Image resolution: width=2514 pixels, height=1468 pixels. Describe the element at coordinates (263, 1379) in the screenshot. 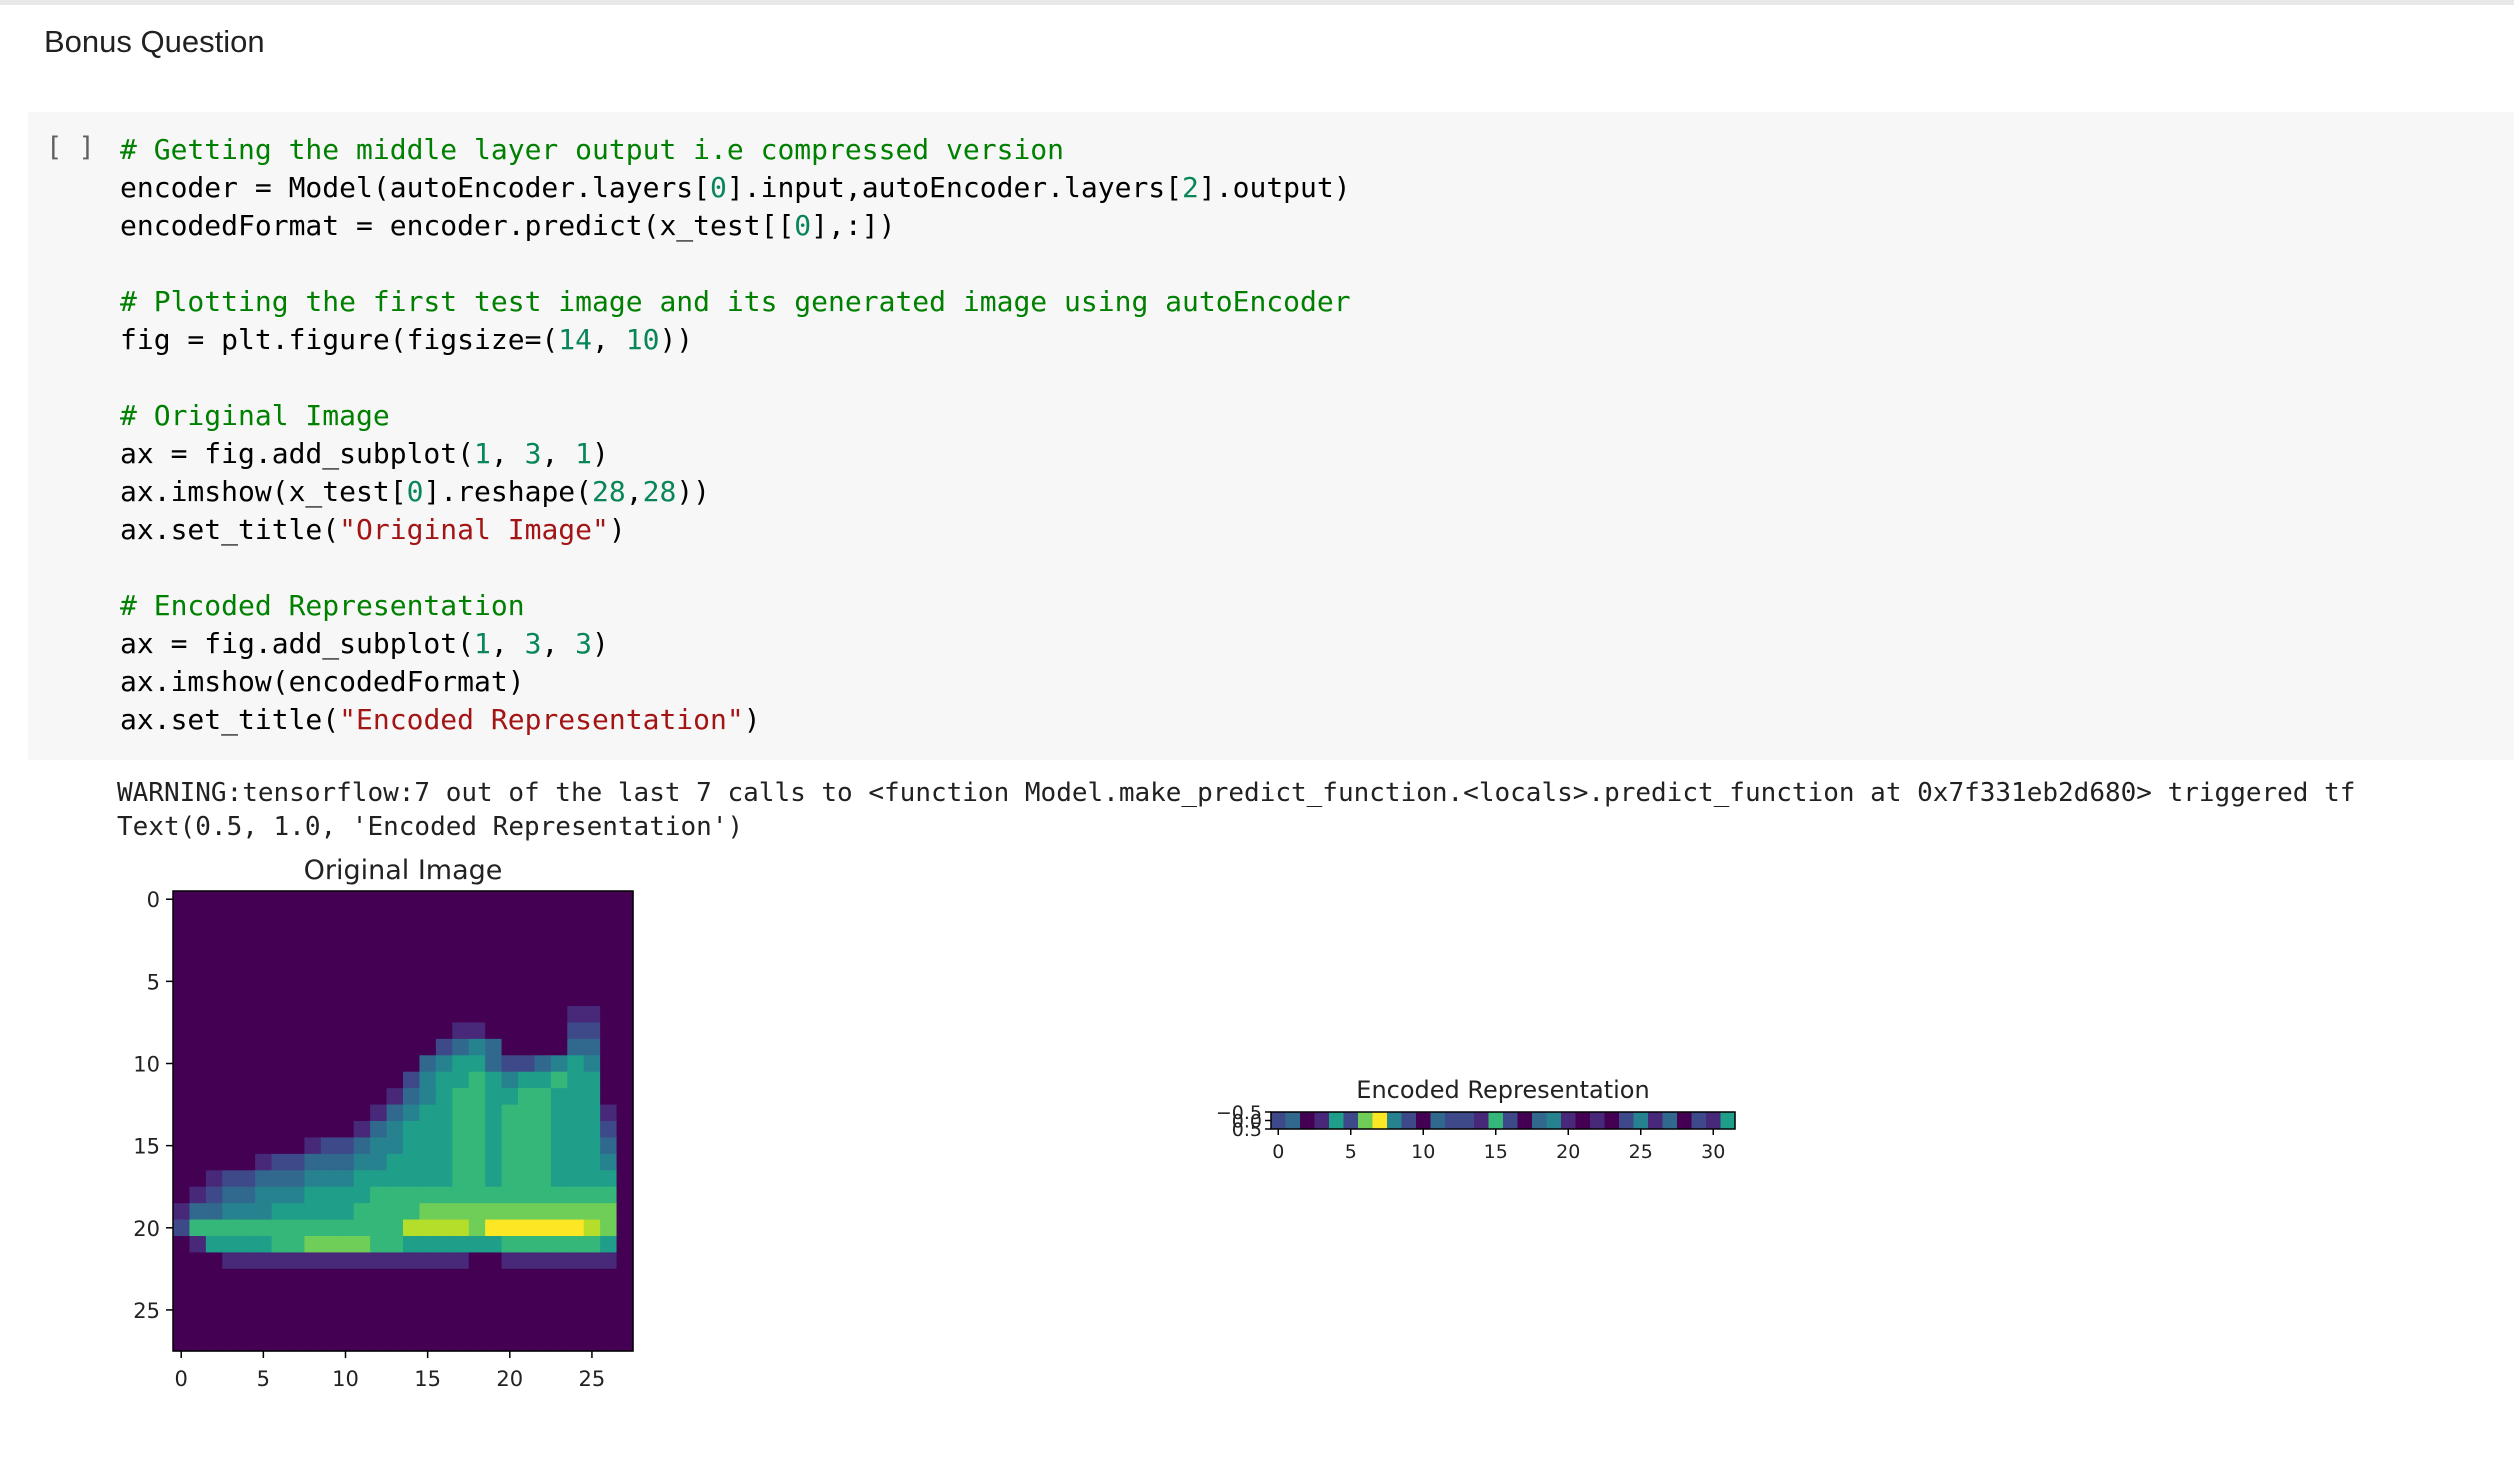

I see `x-tick-label: 5` at that location.